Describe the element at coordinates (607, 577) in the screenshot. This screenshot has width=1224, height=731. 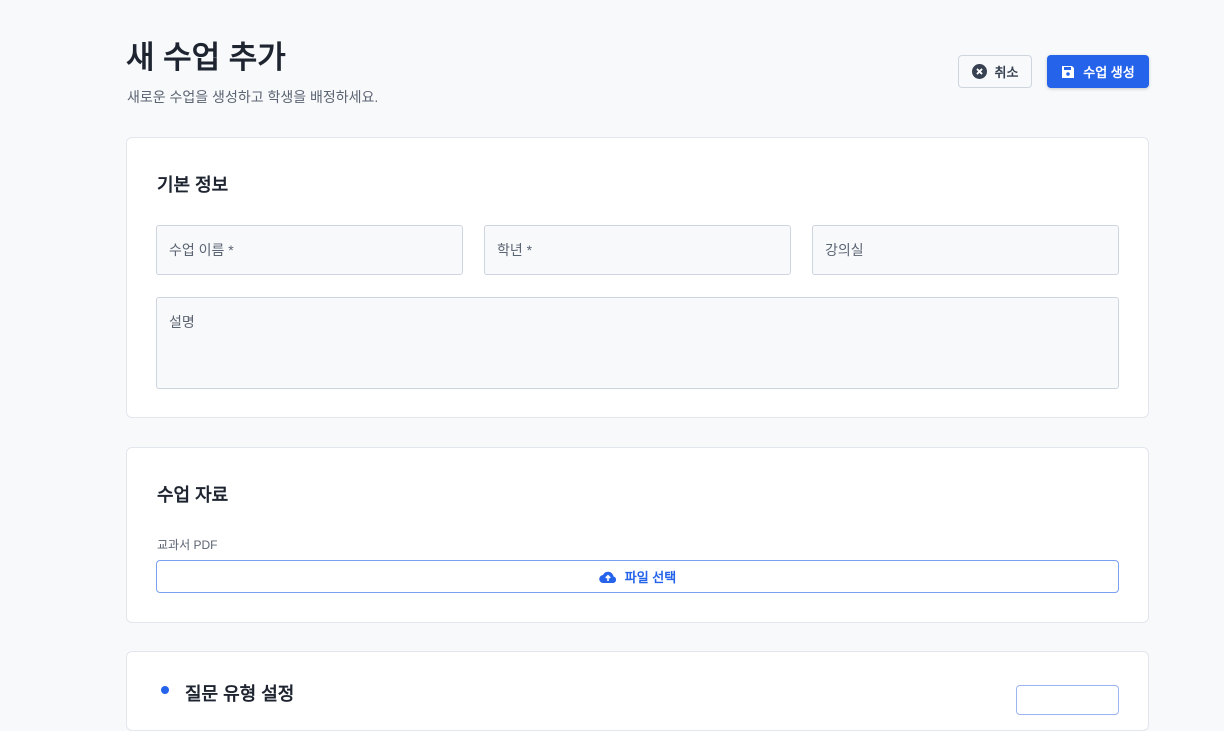
I see `cloud-upload-icon` at that location.